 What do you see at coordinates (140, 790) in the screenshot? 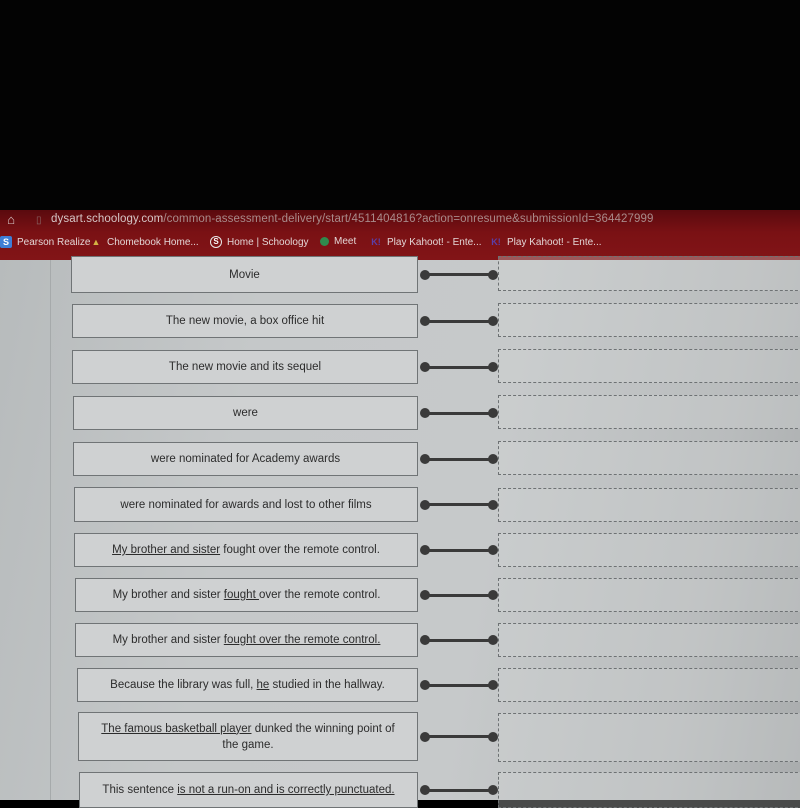
I see `text-segment: This sentence` at bounding box center [140, 790].